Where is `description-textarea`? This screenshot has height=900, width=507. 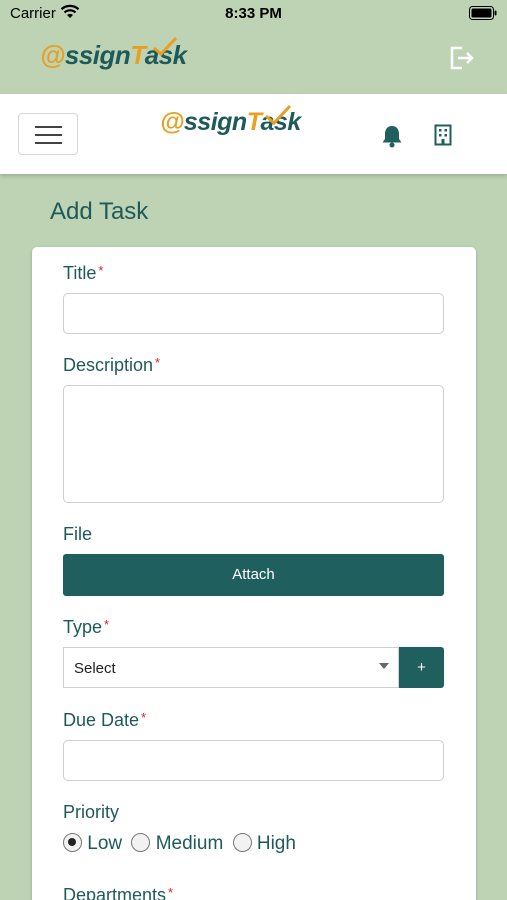 description-textarea is located at coordinates (253, 444).